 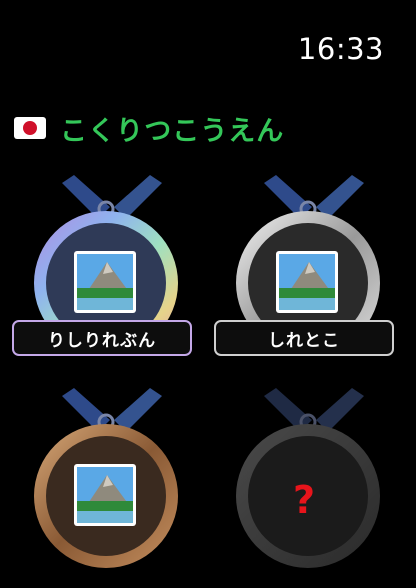 I want to click on badge-card, so click(x=102, y=488).